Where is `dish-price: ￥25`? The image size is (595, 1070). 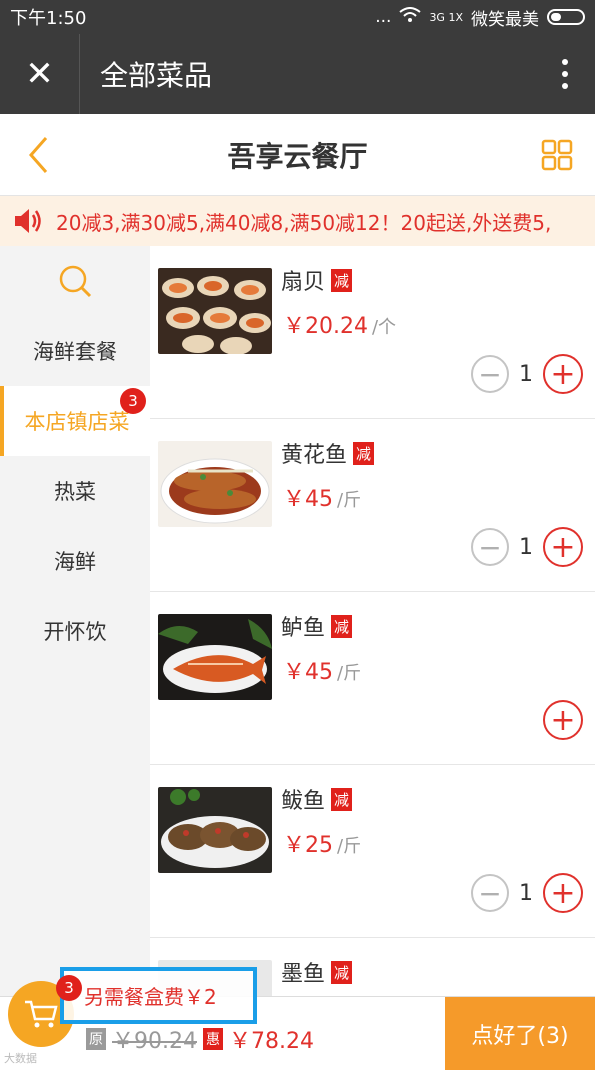 dish-price: ￥25 is located at coordinates (308, 845).